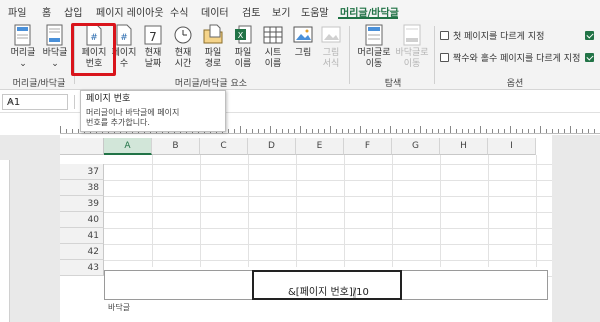  Describe the element at coordinates (23, 35) in the screenshot. I see `header-icon` at that location.